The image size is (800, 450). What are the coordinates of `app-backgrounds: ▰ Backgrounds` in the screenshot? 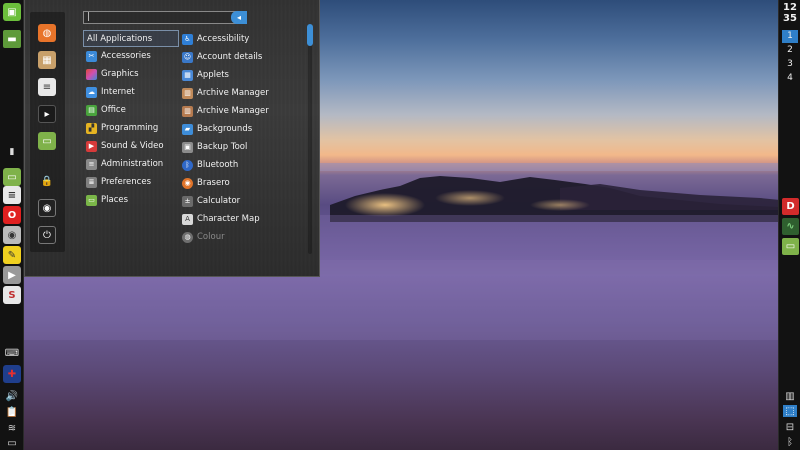 It's located at (246, 129).